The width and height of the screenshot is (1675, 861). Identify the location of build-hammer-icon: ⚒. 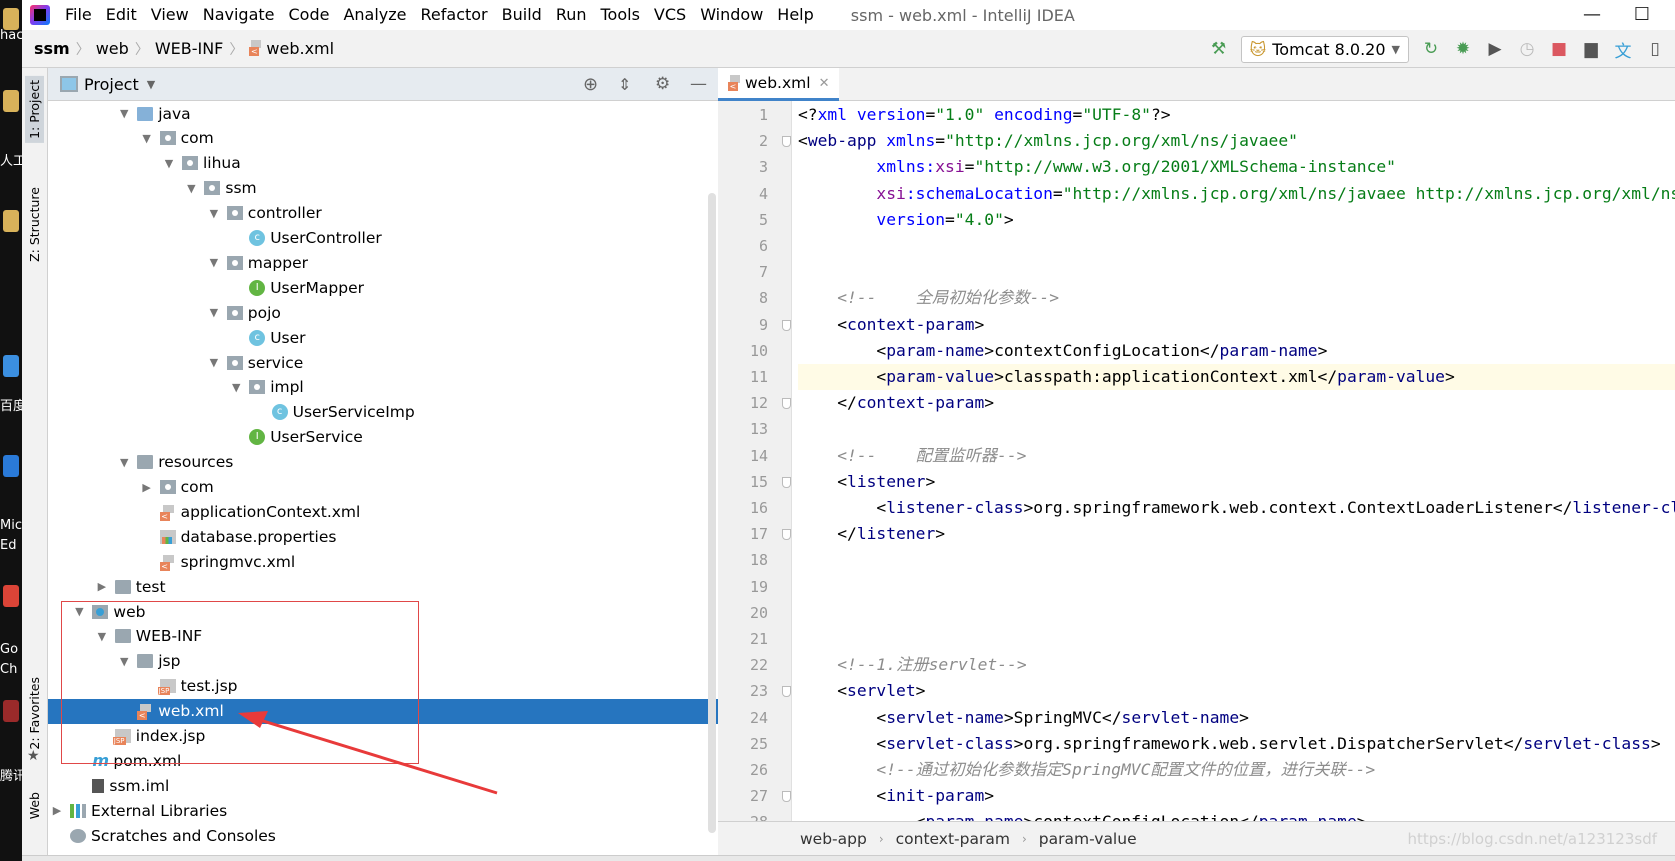
(1219, 49).